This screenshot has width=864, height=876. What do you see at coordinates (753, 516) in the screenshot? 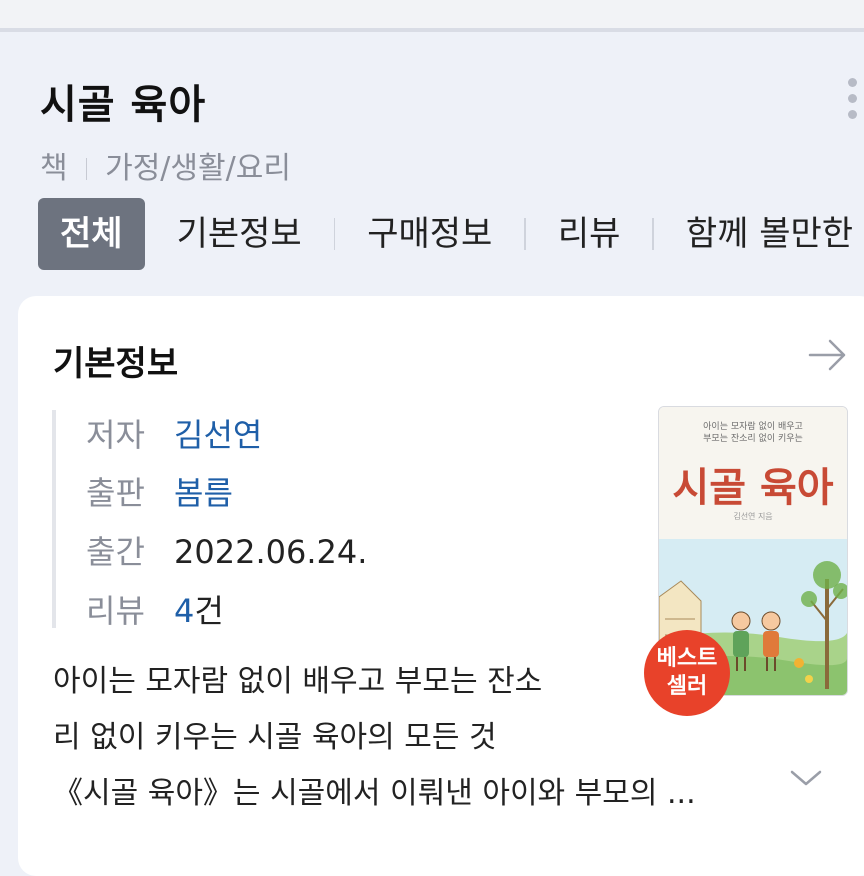
I see `cover-author: 김선연 지음` at bounding box center [753, 516].